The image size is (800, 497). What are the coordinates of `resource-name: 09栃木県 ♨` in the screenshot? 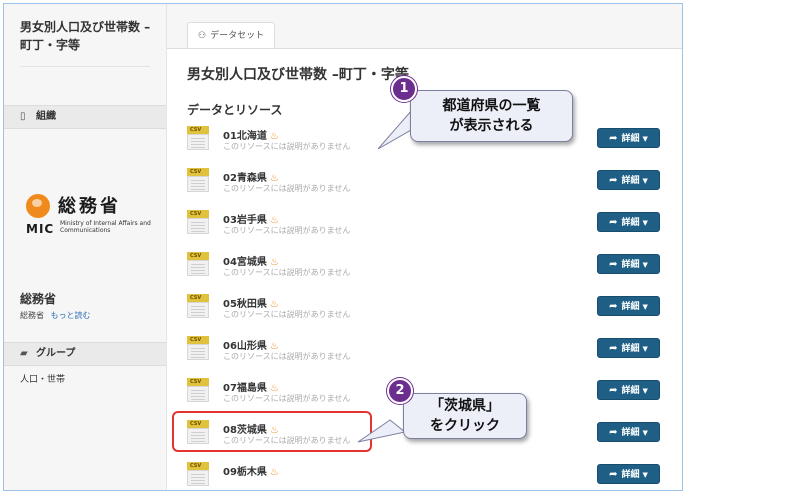 It's located at (251, 470).